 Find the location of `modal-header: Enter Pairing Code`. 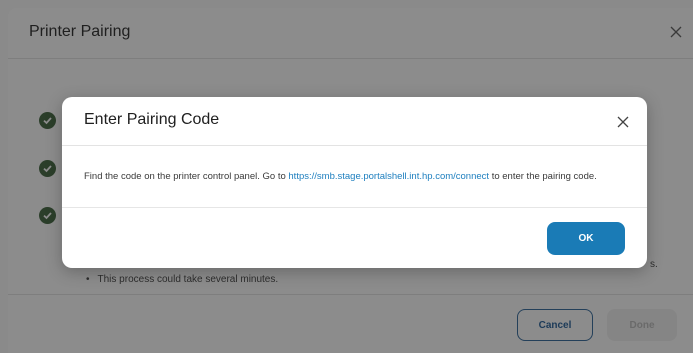

modal-header: Enter Pairing Code is located at coordinates (354, 121).